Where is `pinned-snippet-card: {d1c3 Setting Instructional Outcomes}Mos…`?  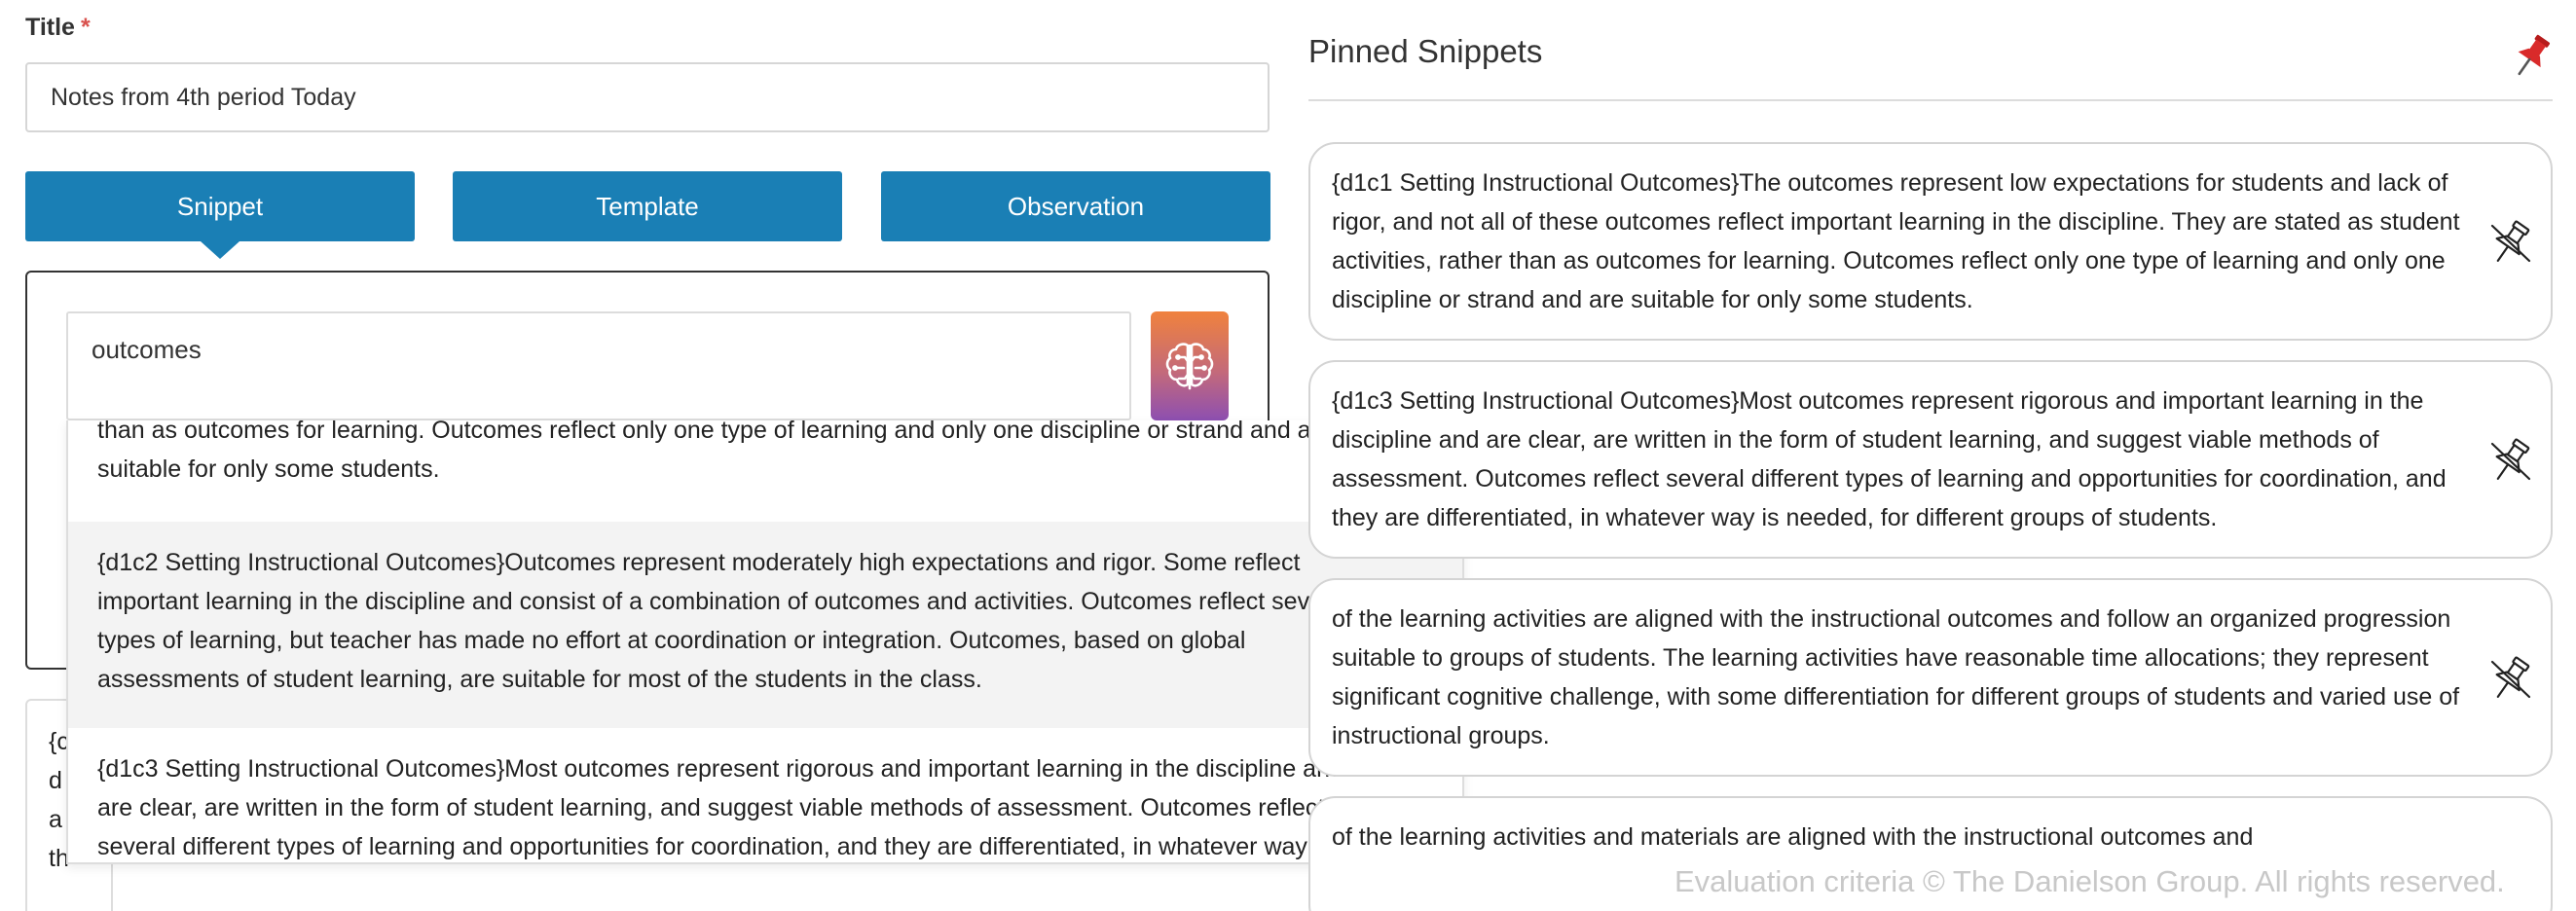 pinned-snippet-card: {d1c3 Setting Instructional Outcomes}Mos… is located at coordinates (1930, 459).